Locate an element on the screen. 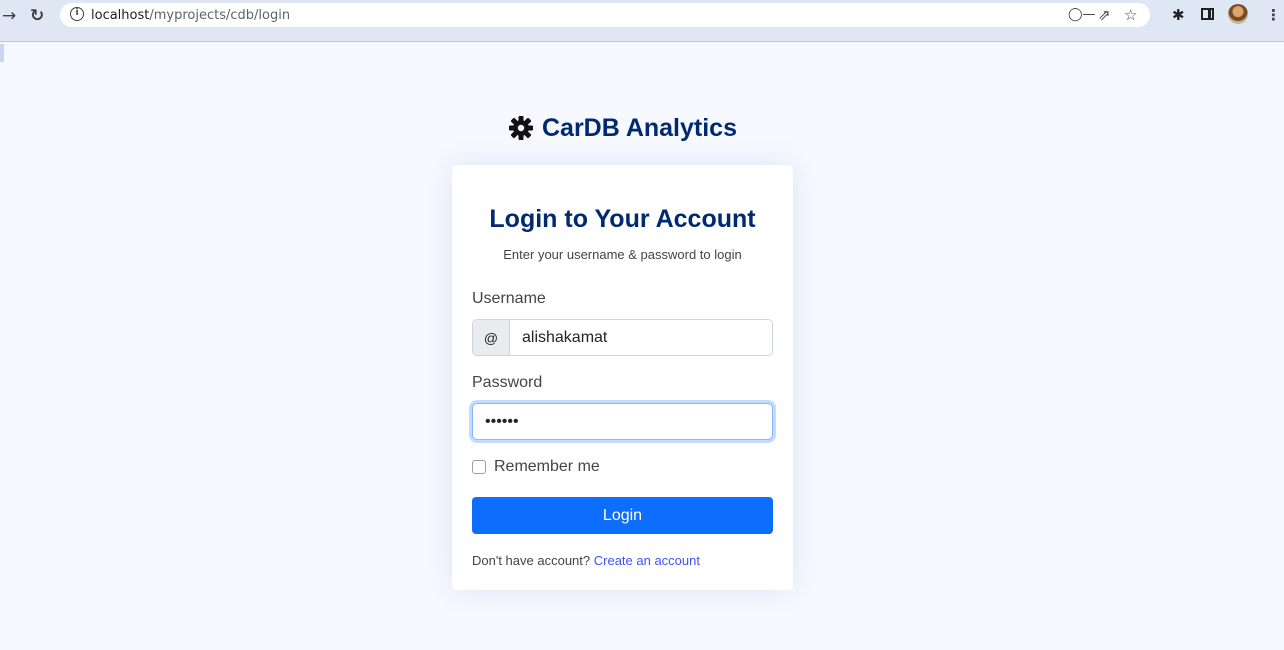  create-account-link: Create an account is located at coordinates (647, 560).